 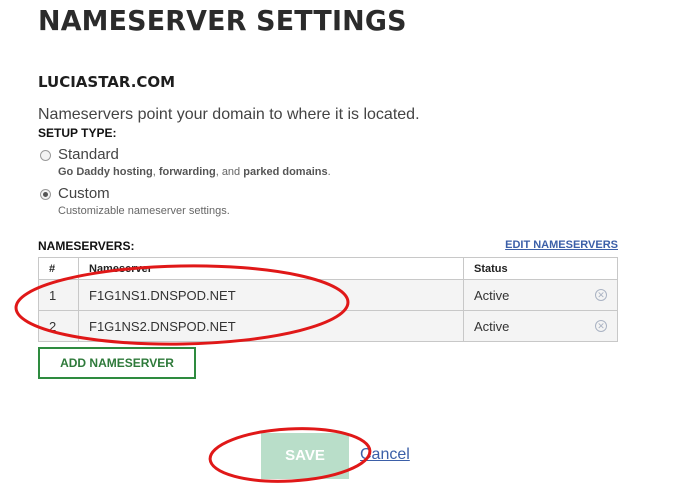 I want to click on edit-nameservers-link: EDIT NAMESERVERS, so click(x=561, y=245).